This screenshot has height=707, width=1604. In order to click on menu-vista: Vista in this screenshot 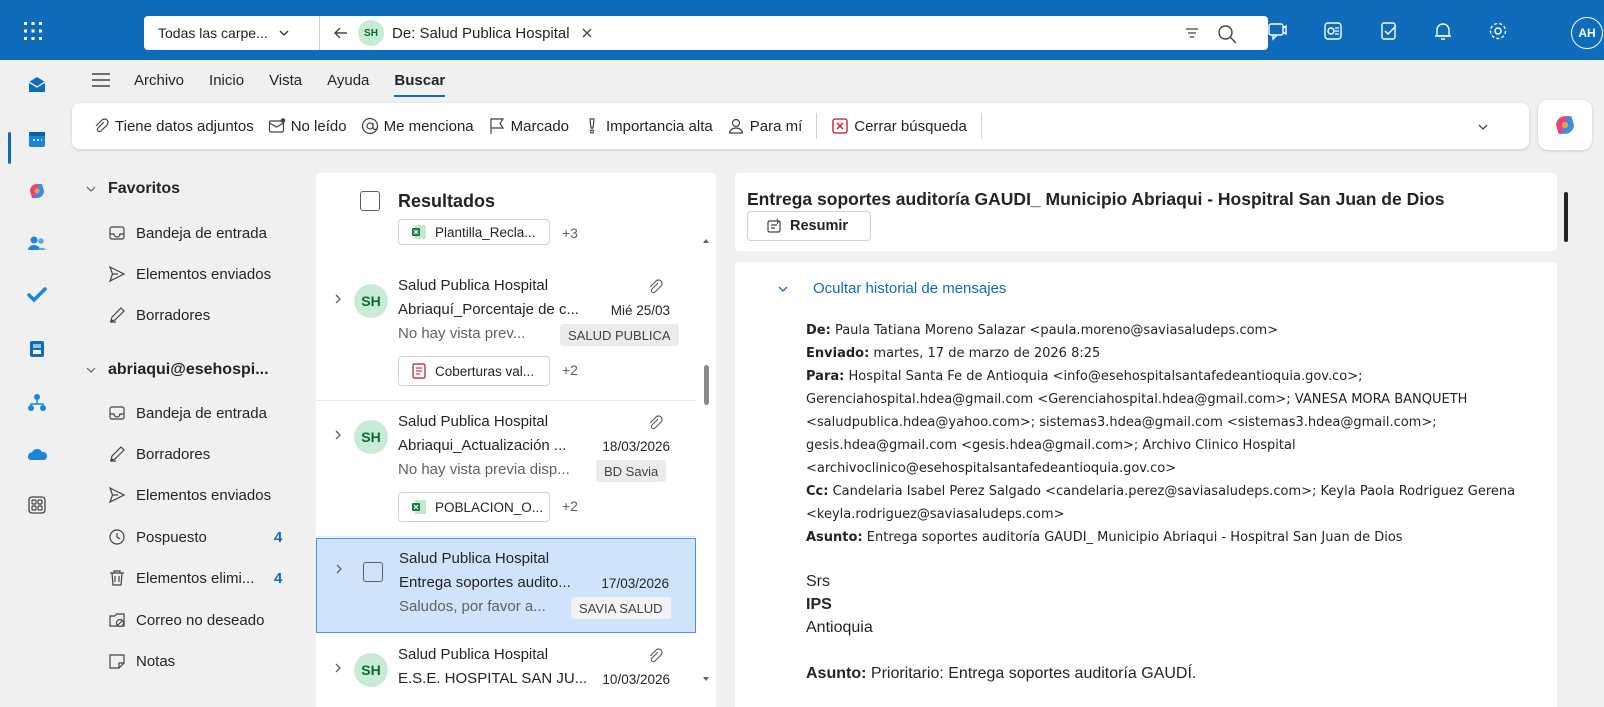, I will do `click(285, 80)`.